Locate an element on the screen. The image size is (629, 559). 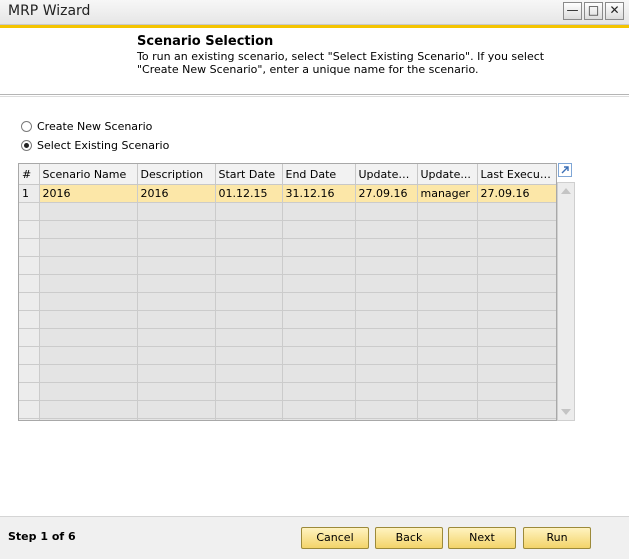
column-header-scenario-name: Scenario Name is located at coordinates (88, 174).